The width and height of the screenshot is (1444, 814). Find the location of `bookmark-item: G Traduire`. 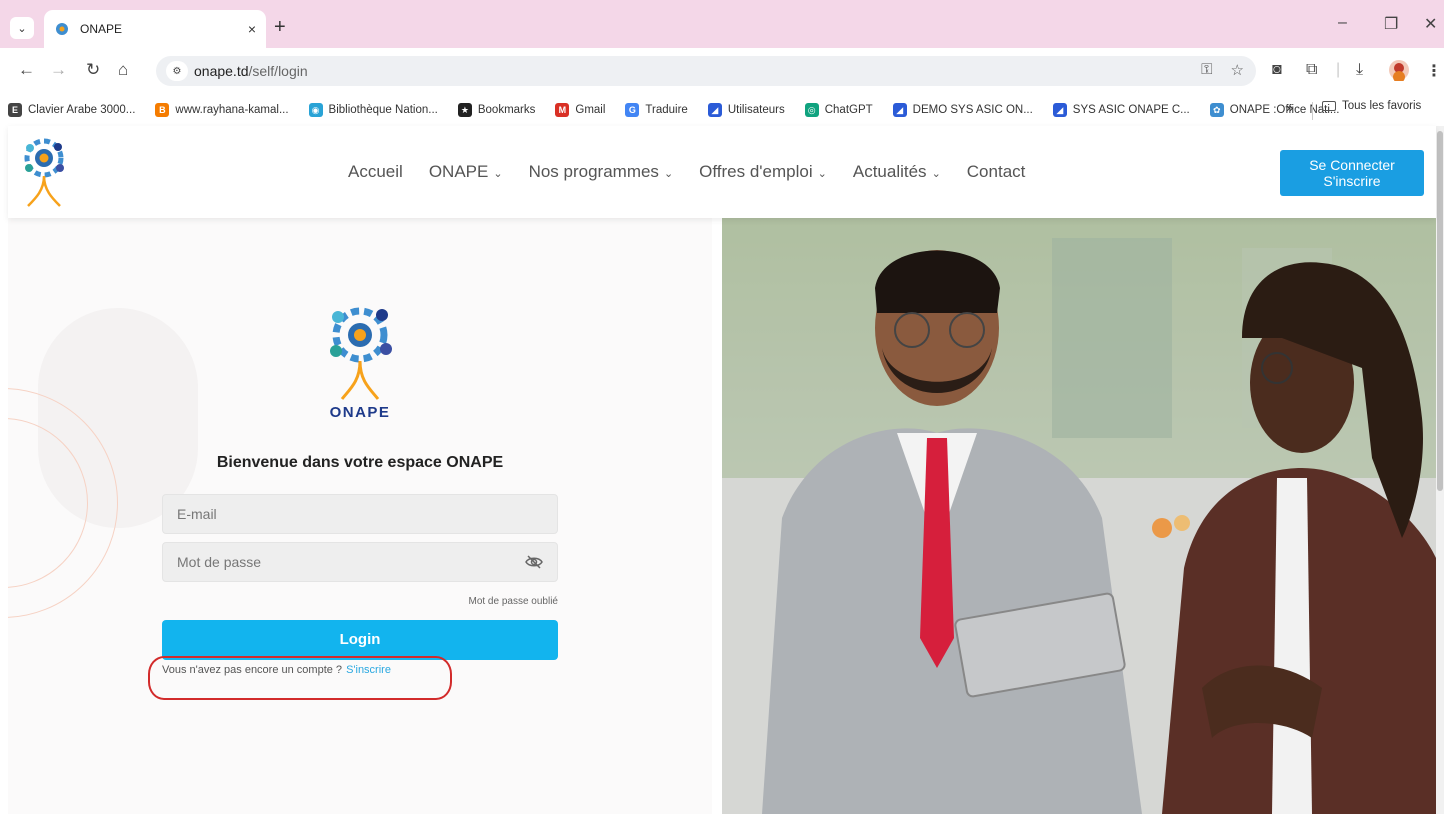

bookmark-item: G Traduire is located at coordinates (656, 110).